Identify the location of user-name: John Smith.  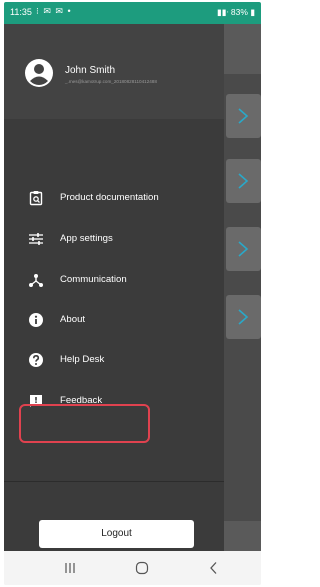
(90, 70).